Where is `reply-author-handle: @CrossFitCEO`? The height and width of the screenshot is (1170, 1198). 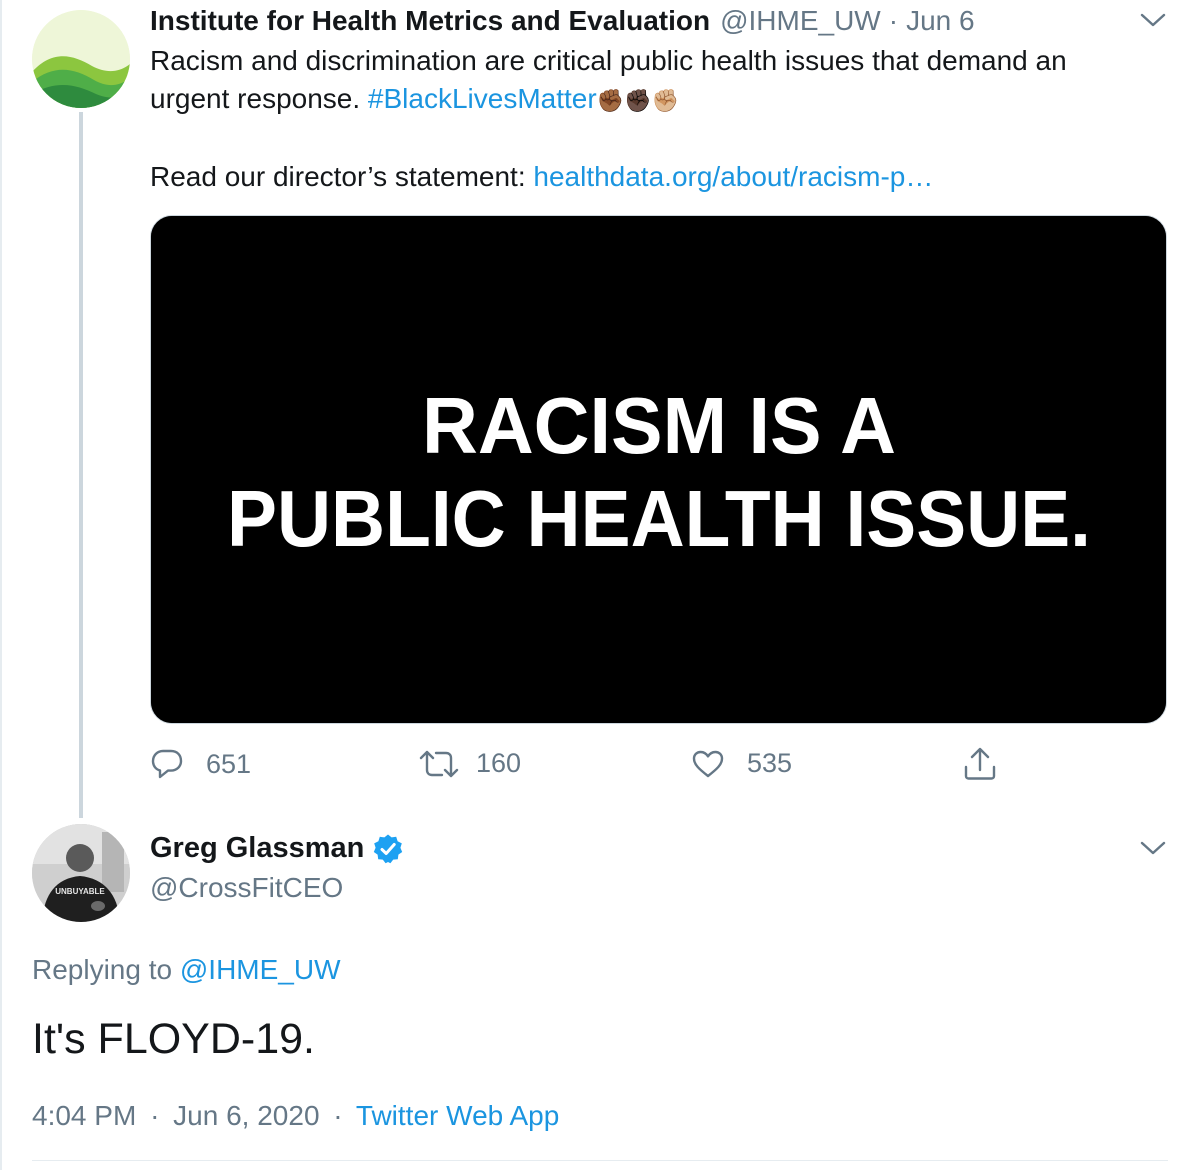
reply-author-handle: @CrossFitCEO is located at coordinates (246, 888).